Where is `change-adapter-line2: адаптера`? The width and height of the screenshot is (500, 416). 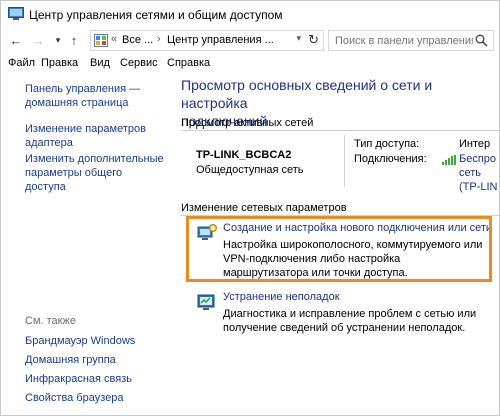 change-adapter-line2: адаптера is located at coordinates (49, 143).